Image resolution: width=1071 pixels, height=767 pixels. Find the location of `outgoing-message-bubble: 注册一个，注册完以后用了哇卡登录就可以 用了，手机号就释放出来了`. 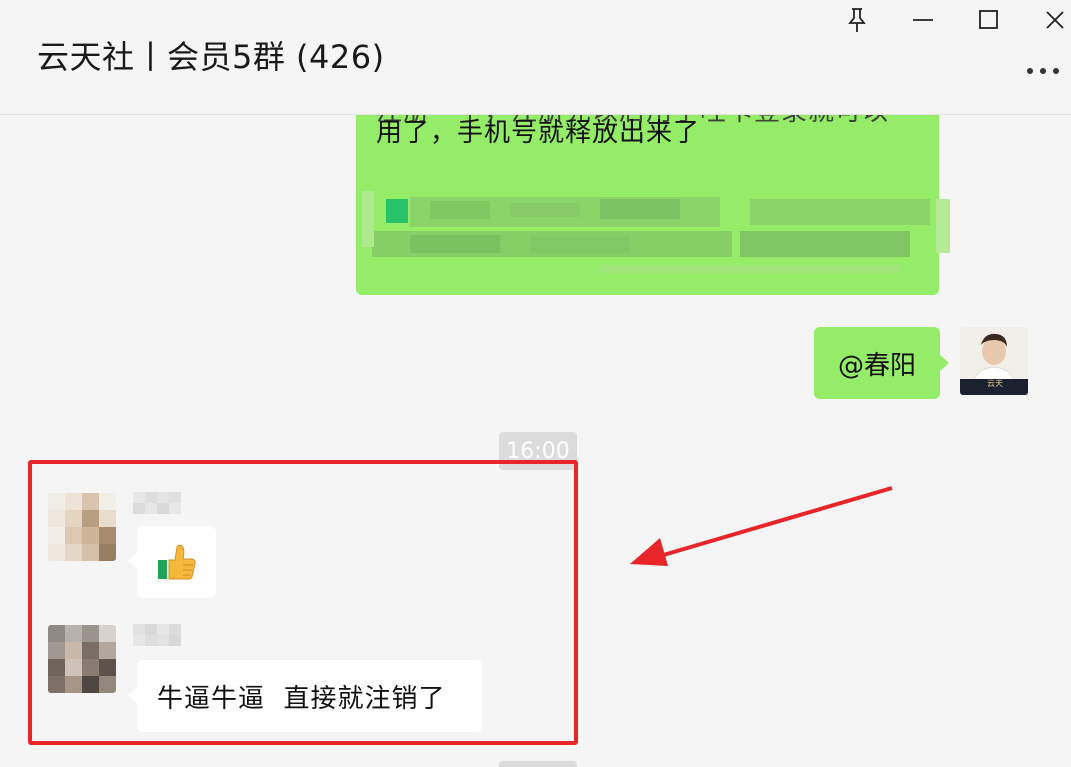

outgoing-message-bubble: 注册一个，注册完以后用了哇卡登录就可以 用了，手机号就释放出来了 is located at coordinates (653, 205).